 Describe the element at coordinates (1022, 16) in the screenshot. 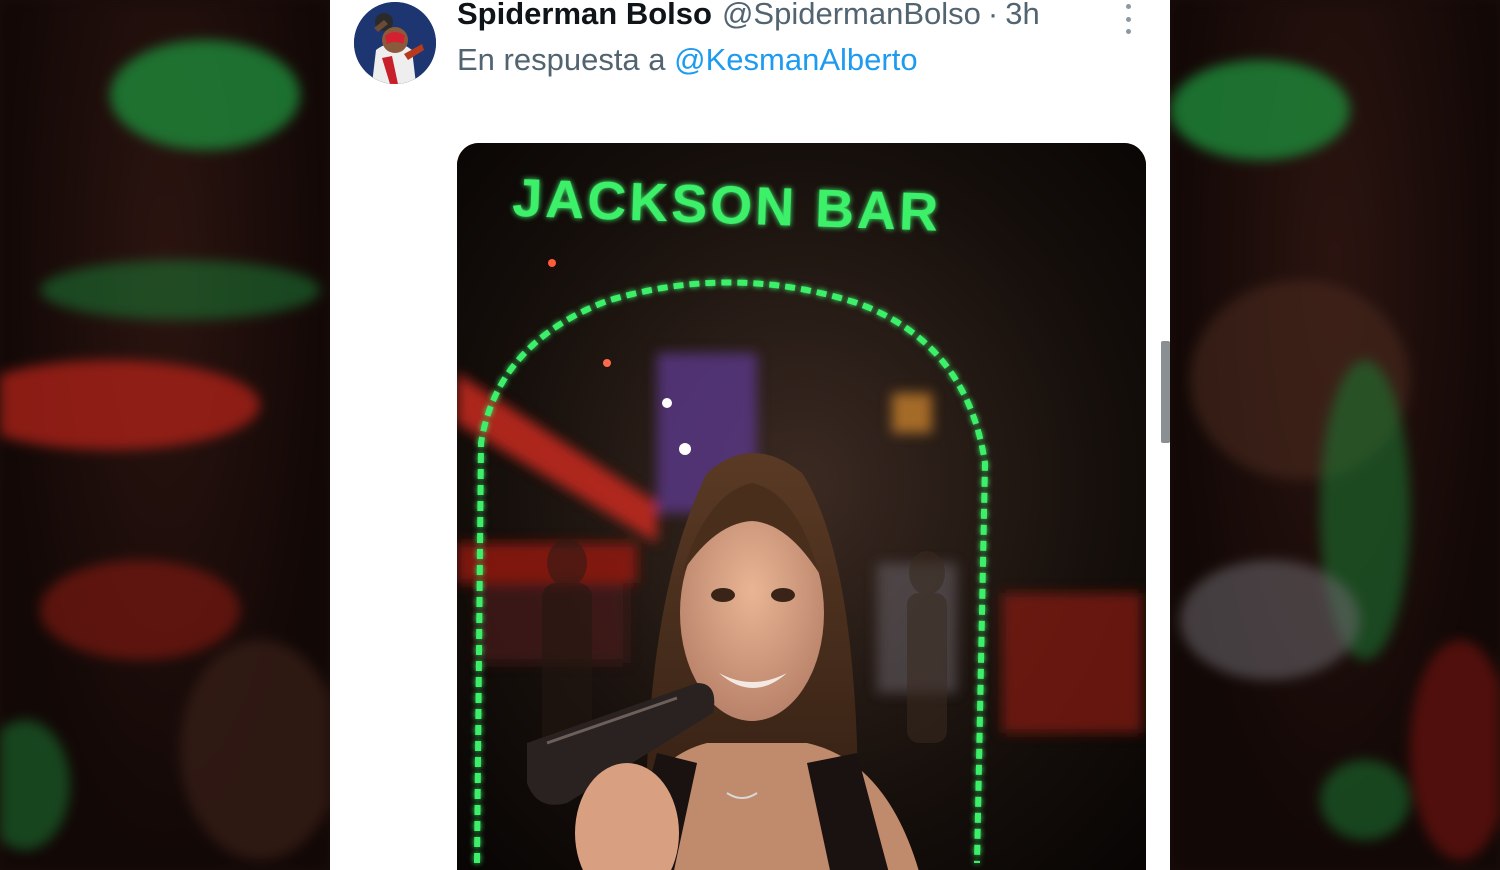

I see `timestamp: 3h` at that location.